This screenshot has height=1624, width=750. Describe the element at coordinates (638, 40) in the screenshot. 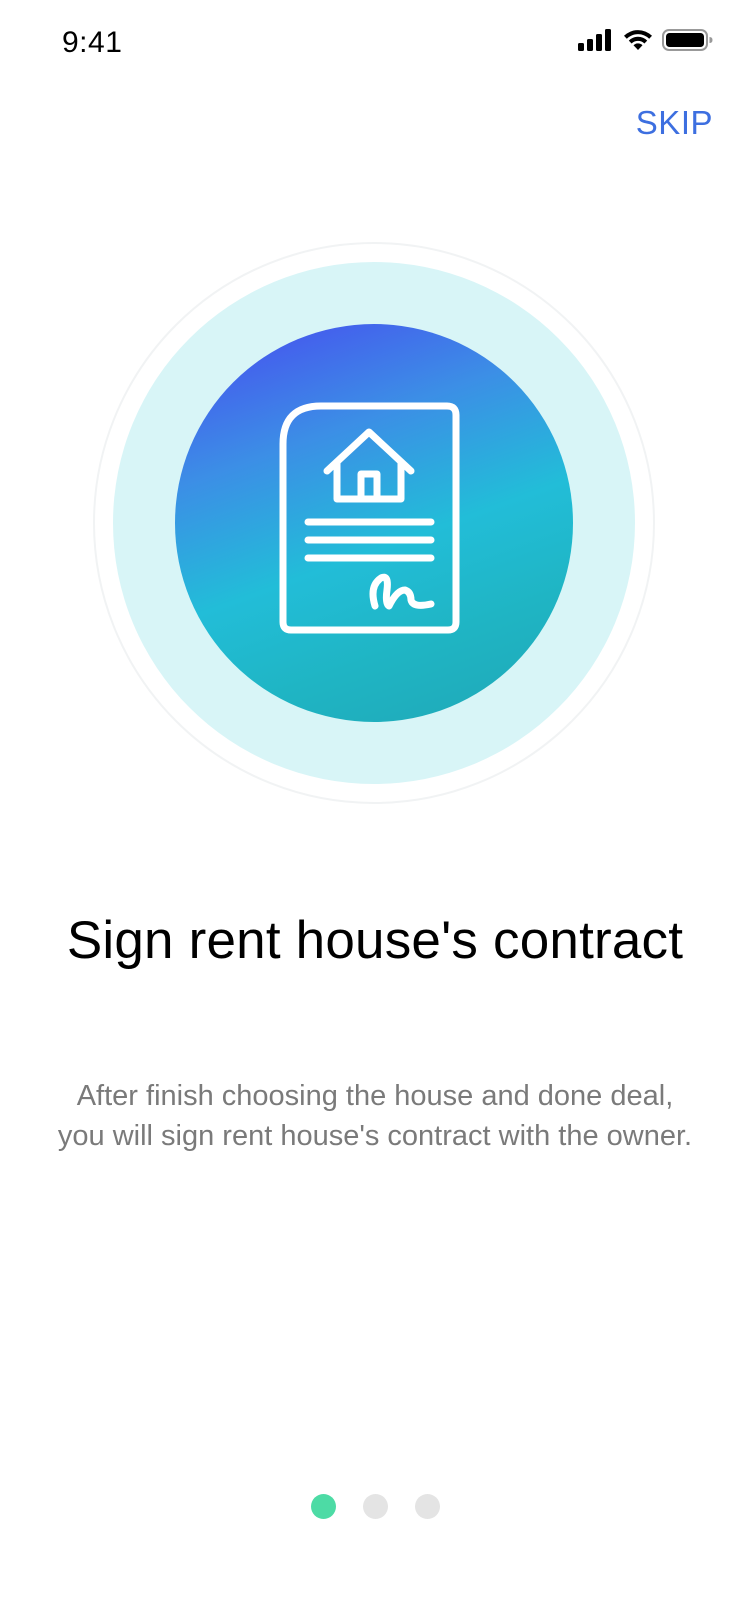

I see `wifi-icon` at that location.